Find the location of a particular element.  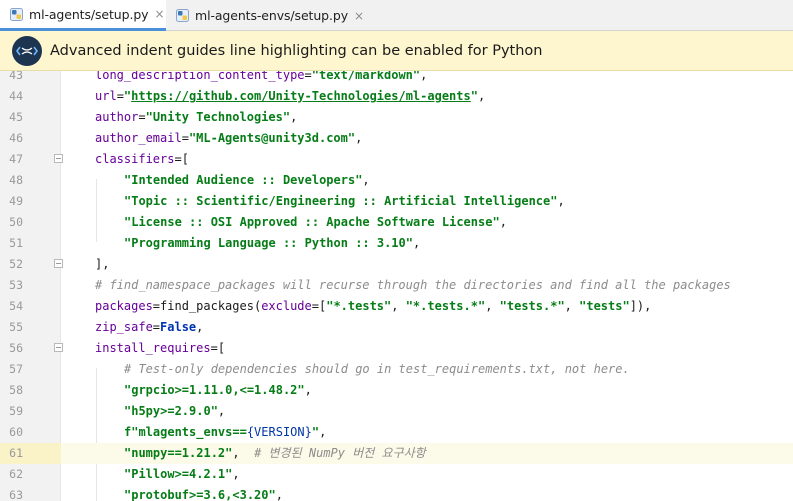

string-literal: "ML-Agents@unity3d.com" is located at coordinates (272, 138).